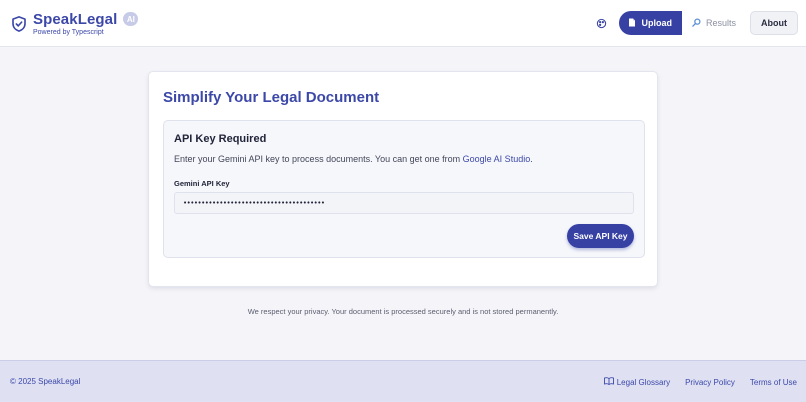 This screenshot has height=402, width=806. Describe the element at coordinates (720, 23) in the screenshot. I see `nav-results-label: Results` at that location.